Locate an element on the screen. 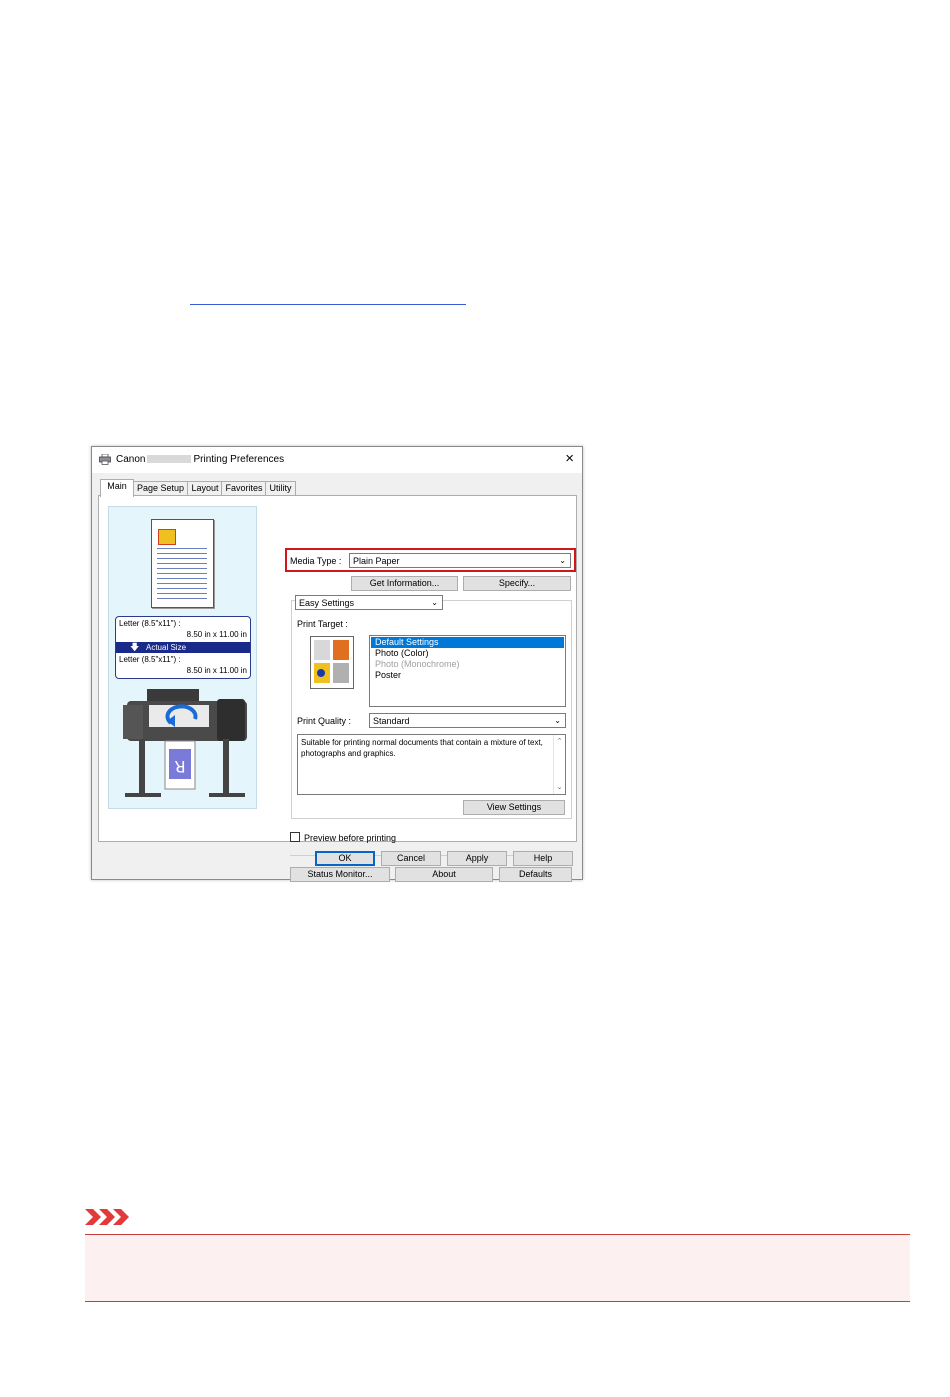 The image size is (950, 1397). redacted-model is located at coordinates (169, 459).